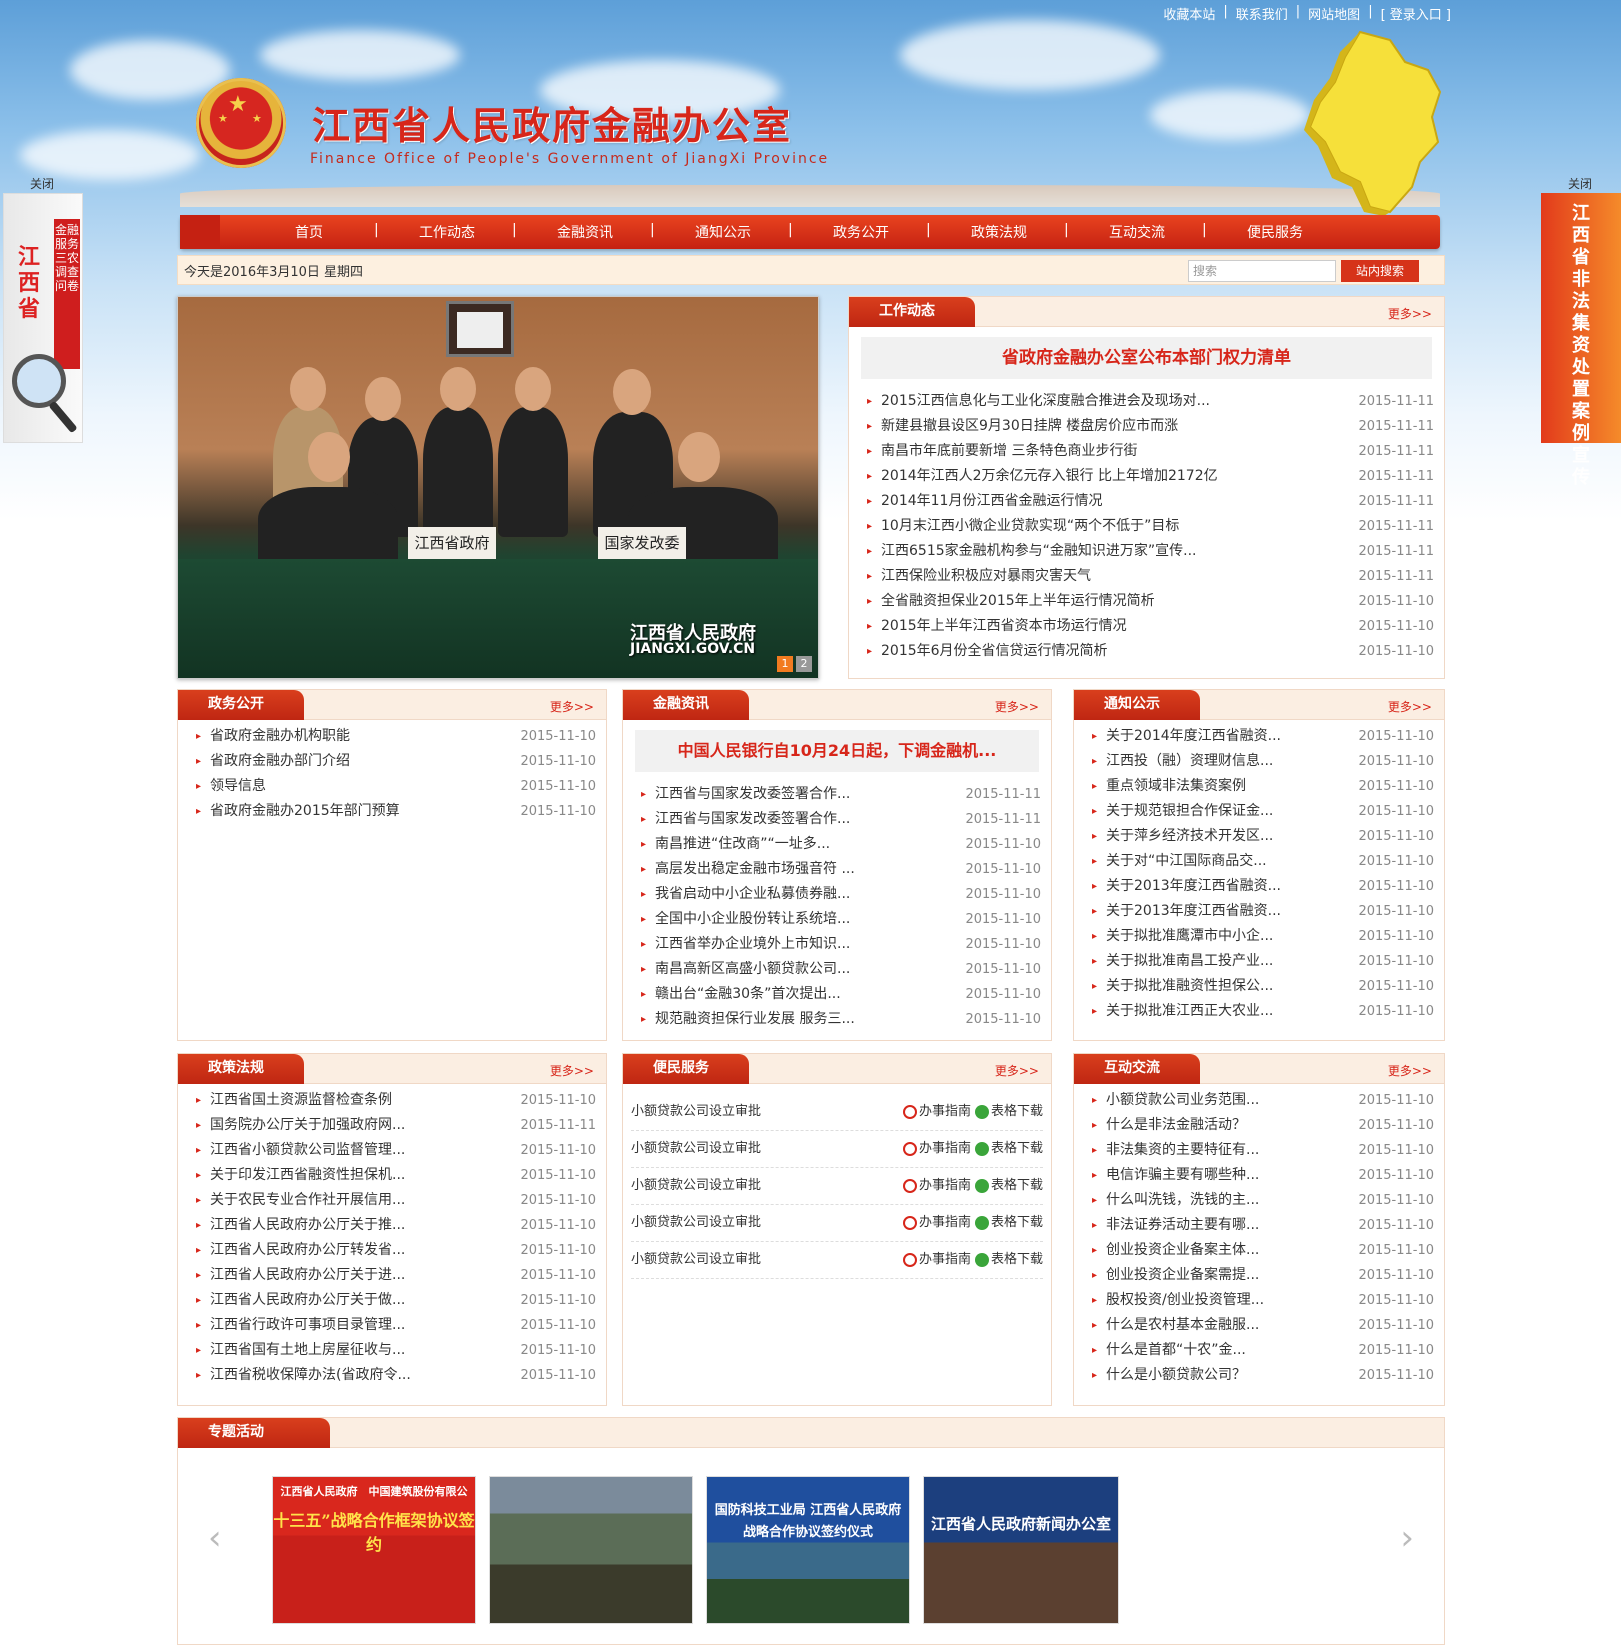 This screenshot has width=1621, height=1649. I want to click on list-item: 2015年6月份全省信贷运行情况简析 2015-11-10, so click(1150, 651).